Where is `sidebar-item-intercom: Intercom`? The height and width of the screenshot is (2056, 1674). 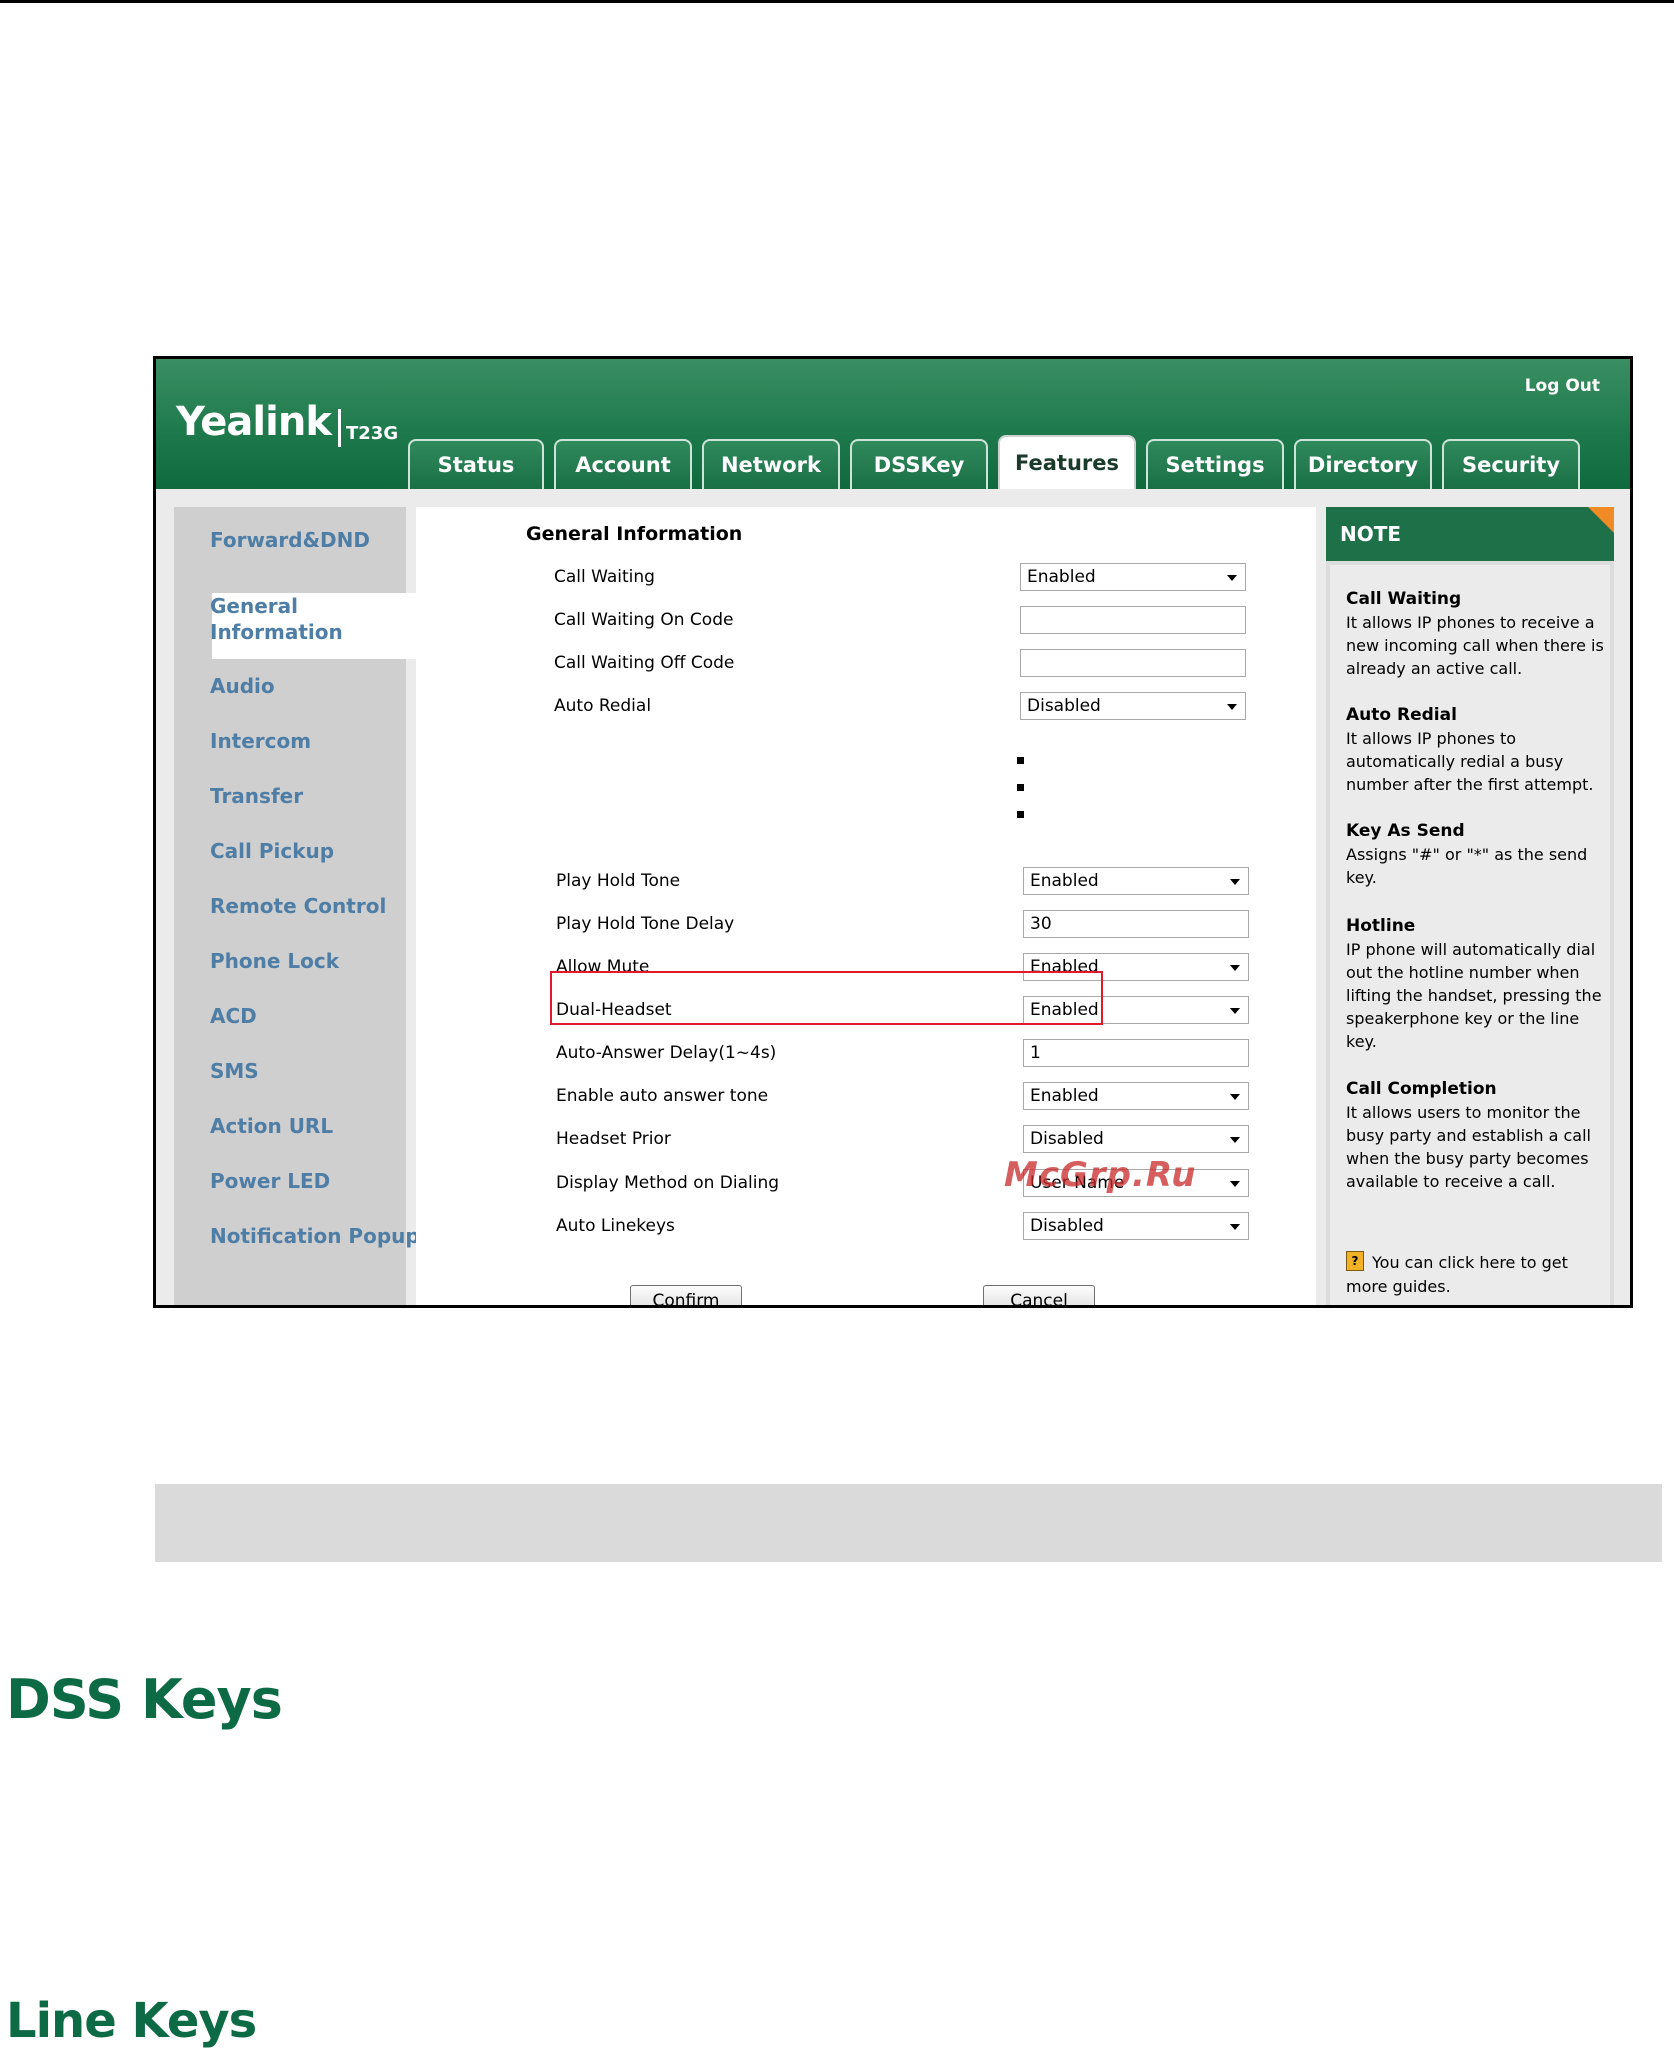
sidebar-item-intercom: Intercom is located at coordinates (260, 741).